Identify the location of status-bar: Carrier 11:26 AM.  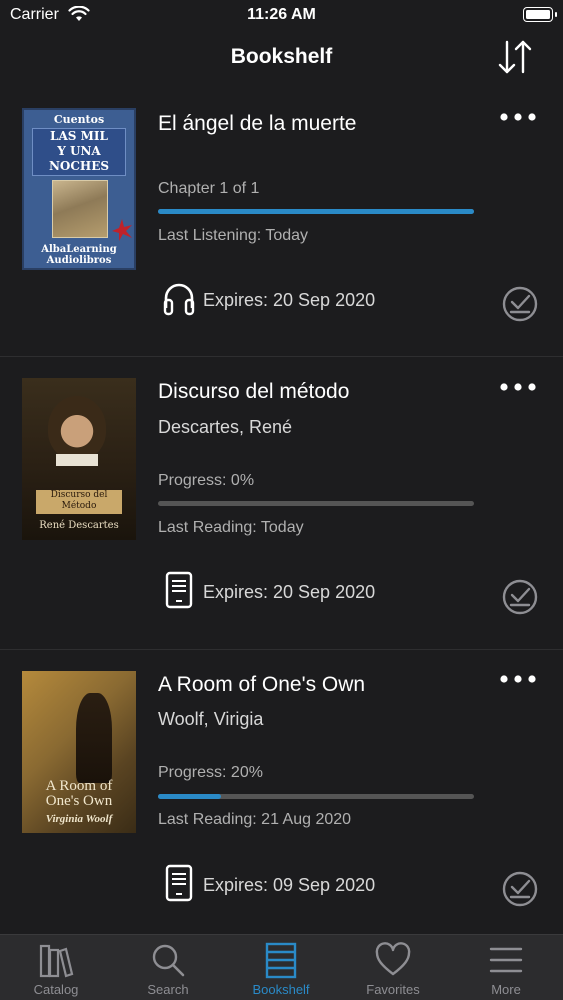
(281, 15).